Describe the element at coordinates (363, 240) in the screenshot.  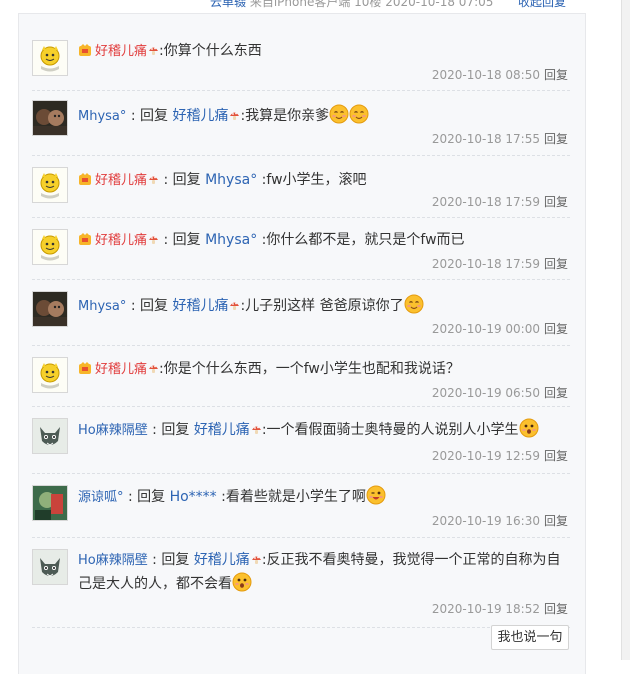
I see `reply-content: :你什么都不是，就只是个fw而已` at that location.